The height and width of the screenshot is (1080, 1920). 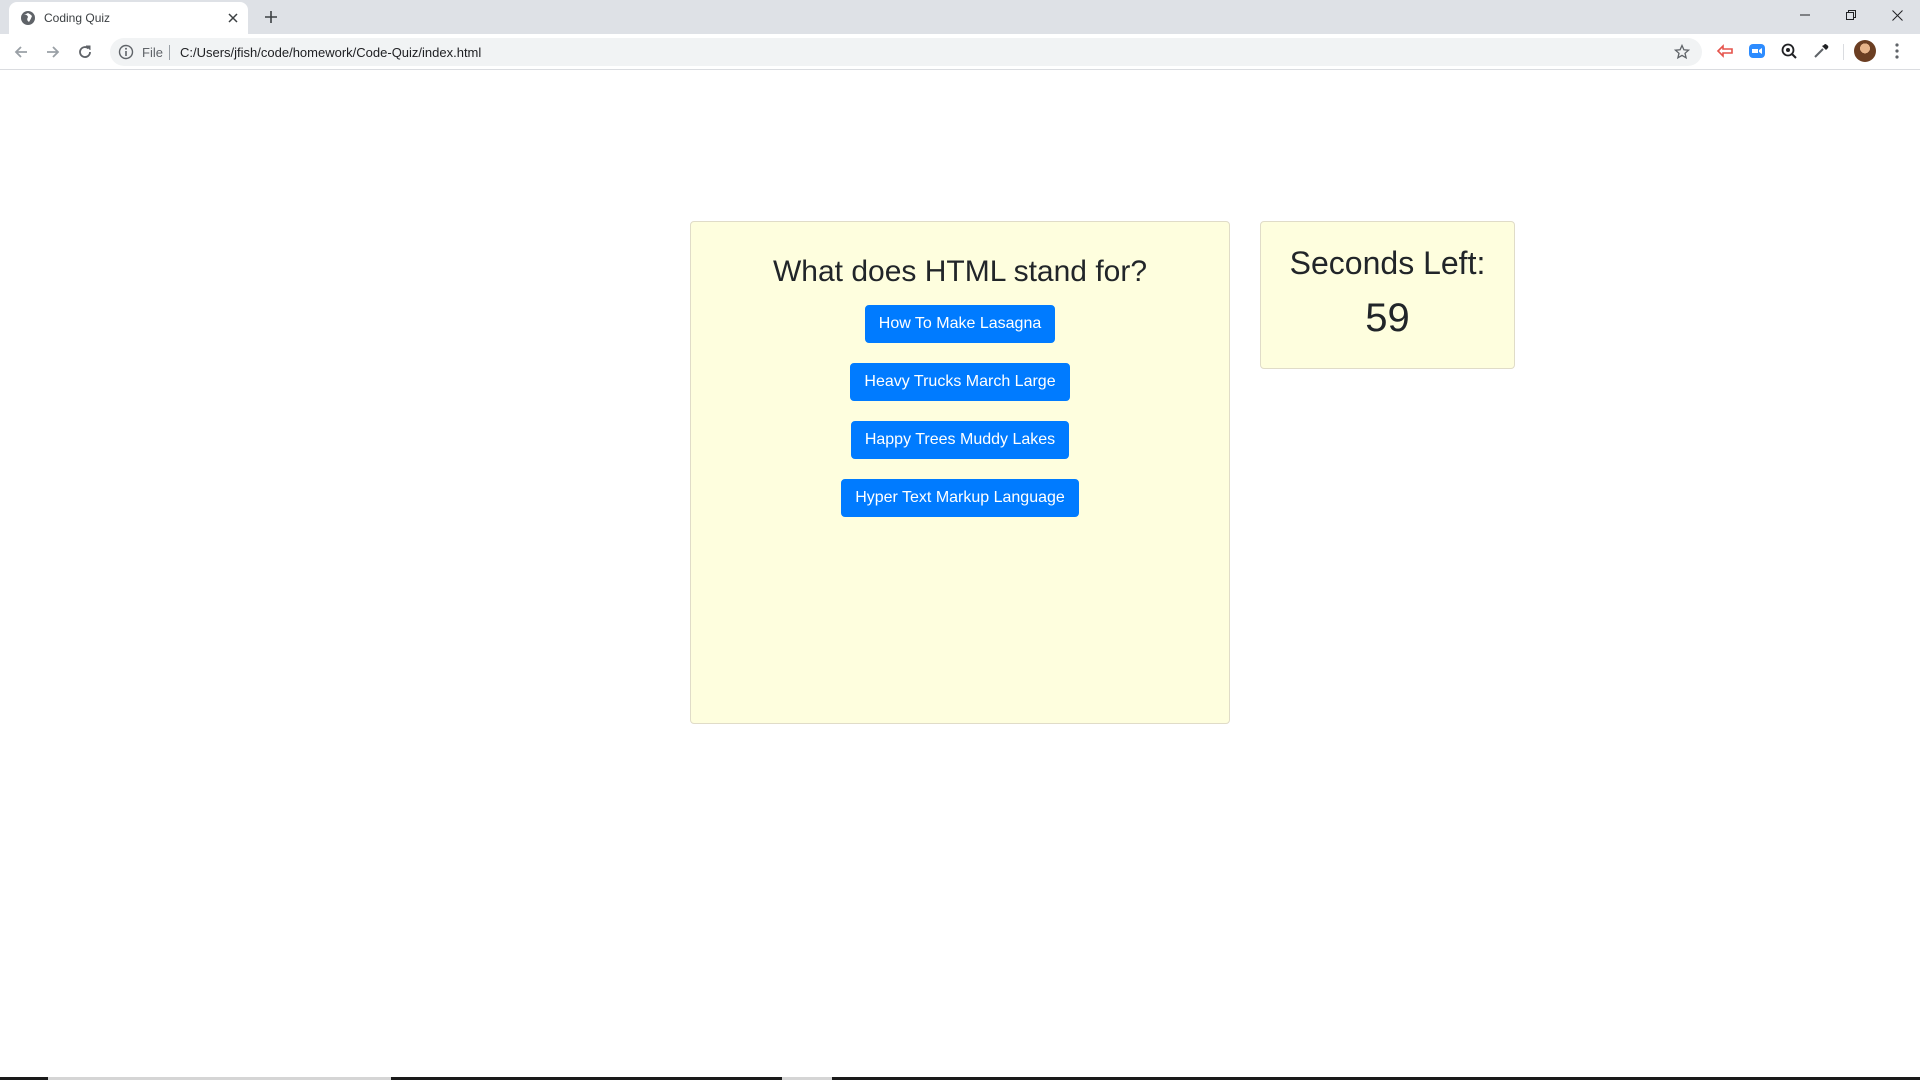 What do you see at coordinates (1725, 51) in the screenshot?
I see `extension-icon` at bounding box center [1725, 51].